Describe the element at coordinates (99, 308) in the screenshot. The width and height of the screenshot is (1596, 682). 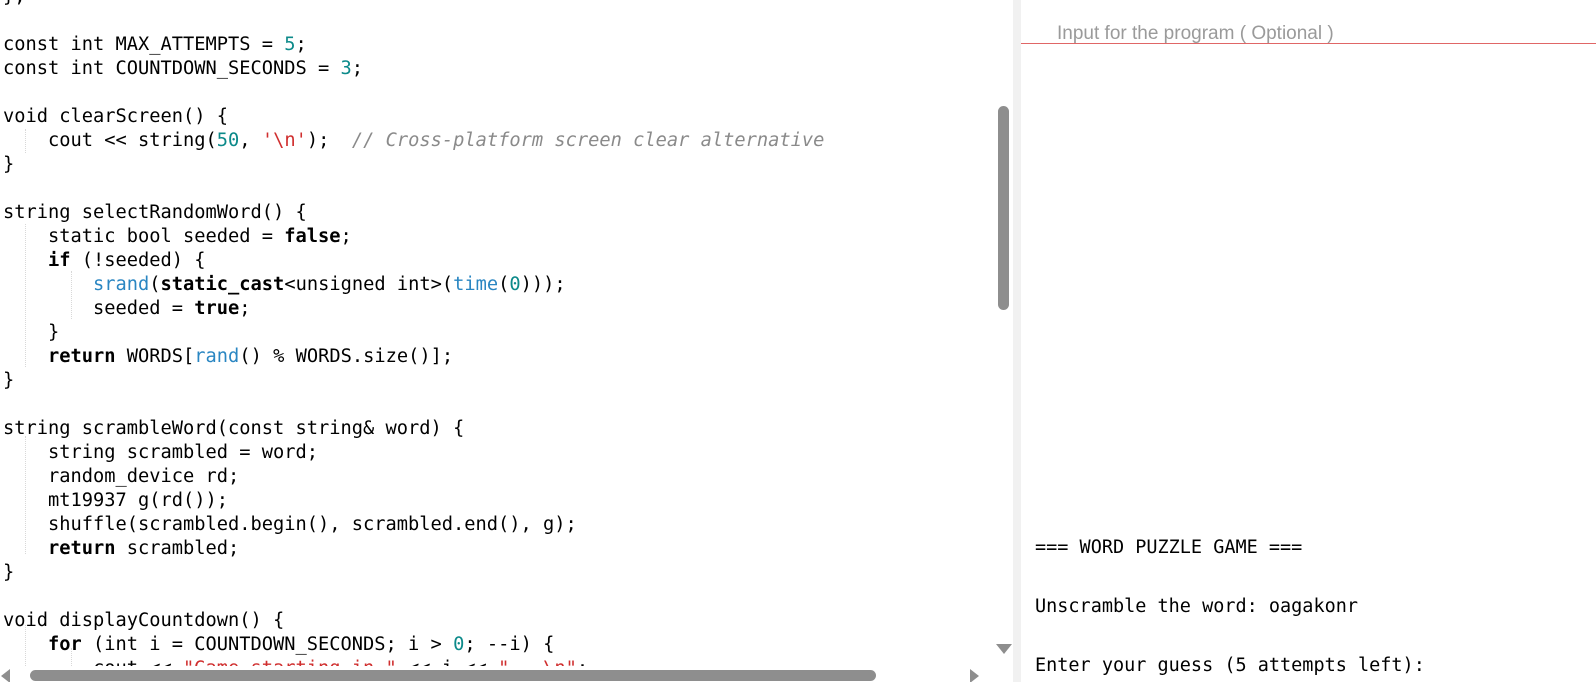
I see `code-token: seeded =` at that location.